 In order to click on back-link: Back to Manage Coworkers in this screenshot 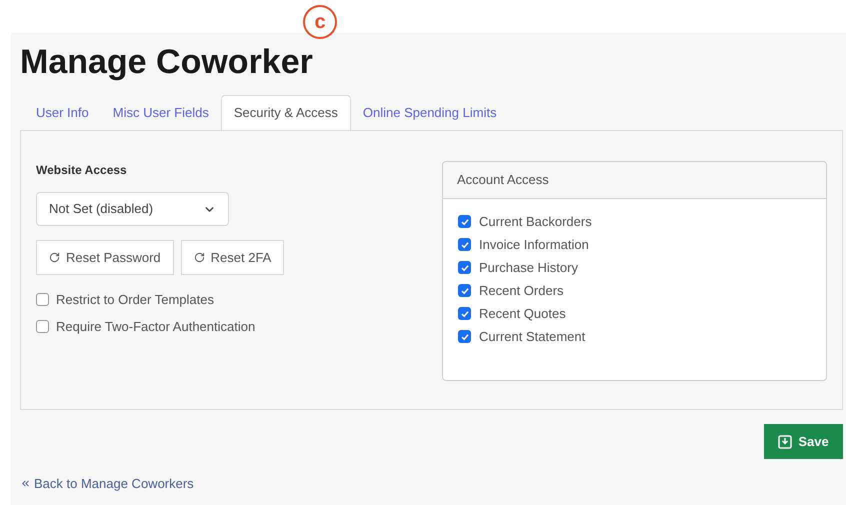, I will do `click(107, 484)`.